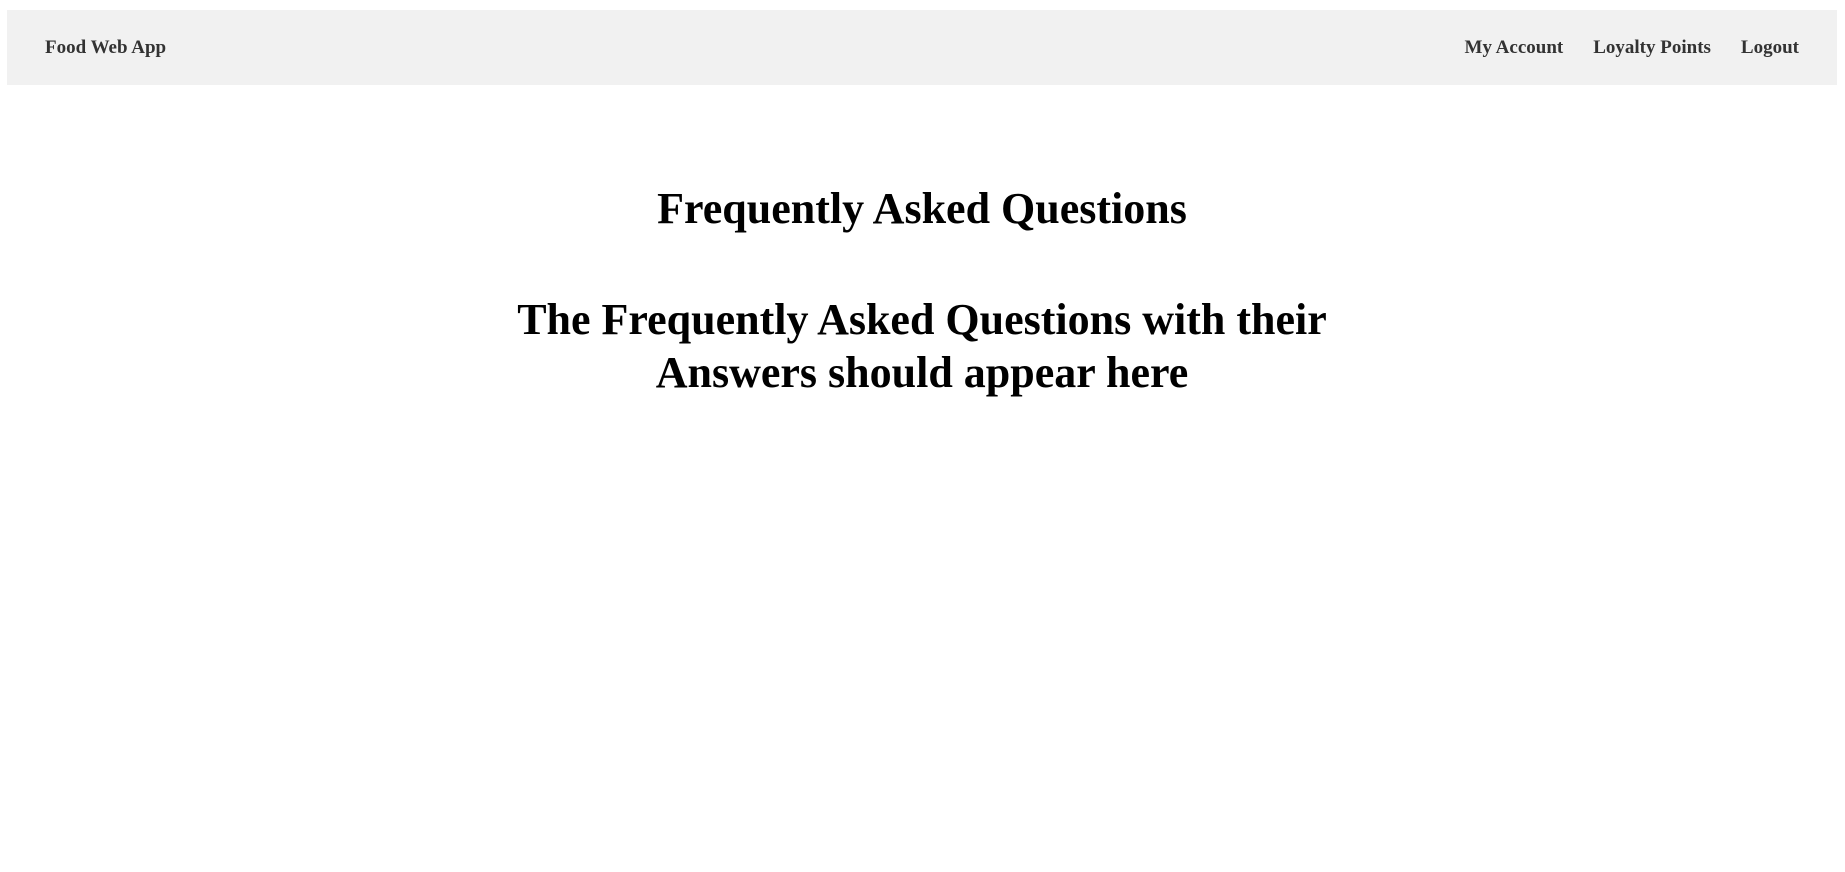 The width and height of the screenshot is (1845, 872). I want to click on nav-link-my-account: My Account, so click(1514, 48).